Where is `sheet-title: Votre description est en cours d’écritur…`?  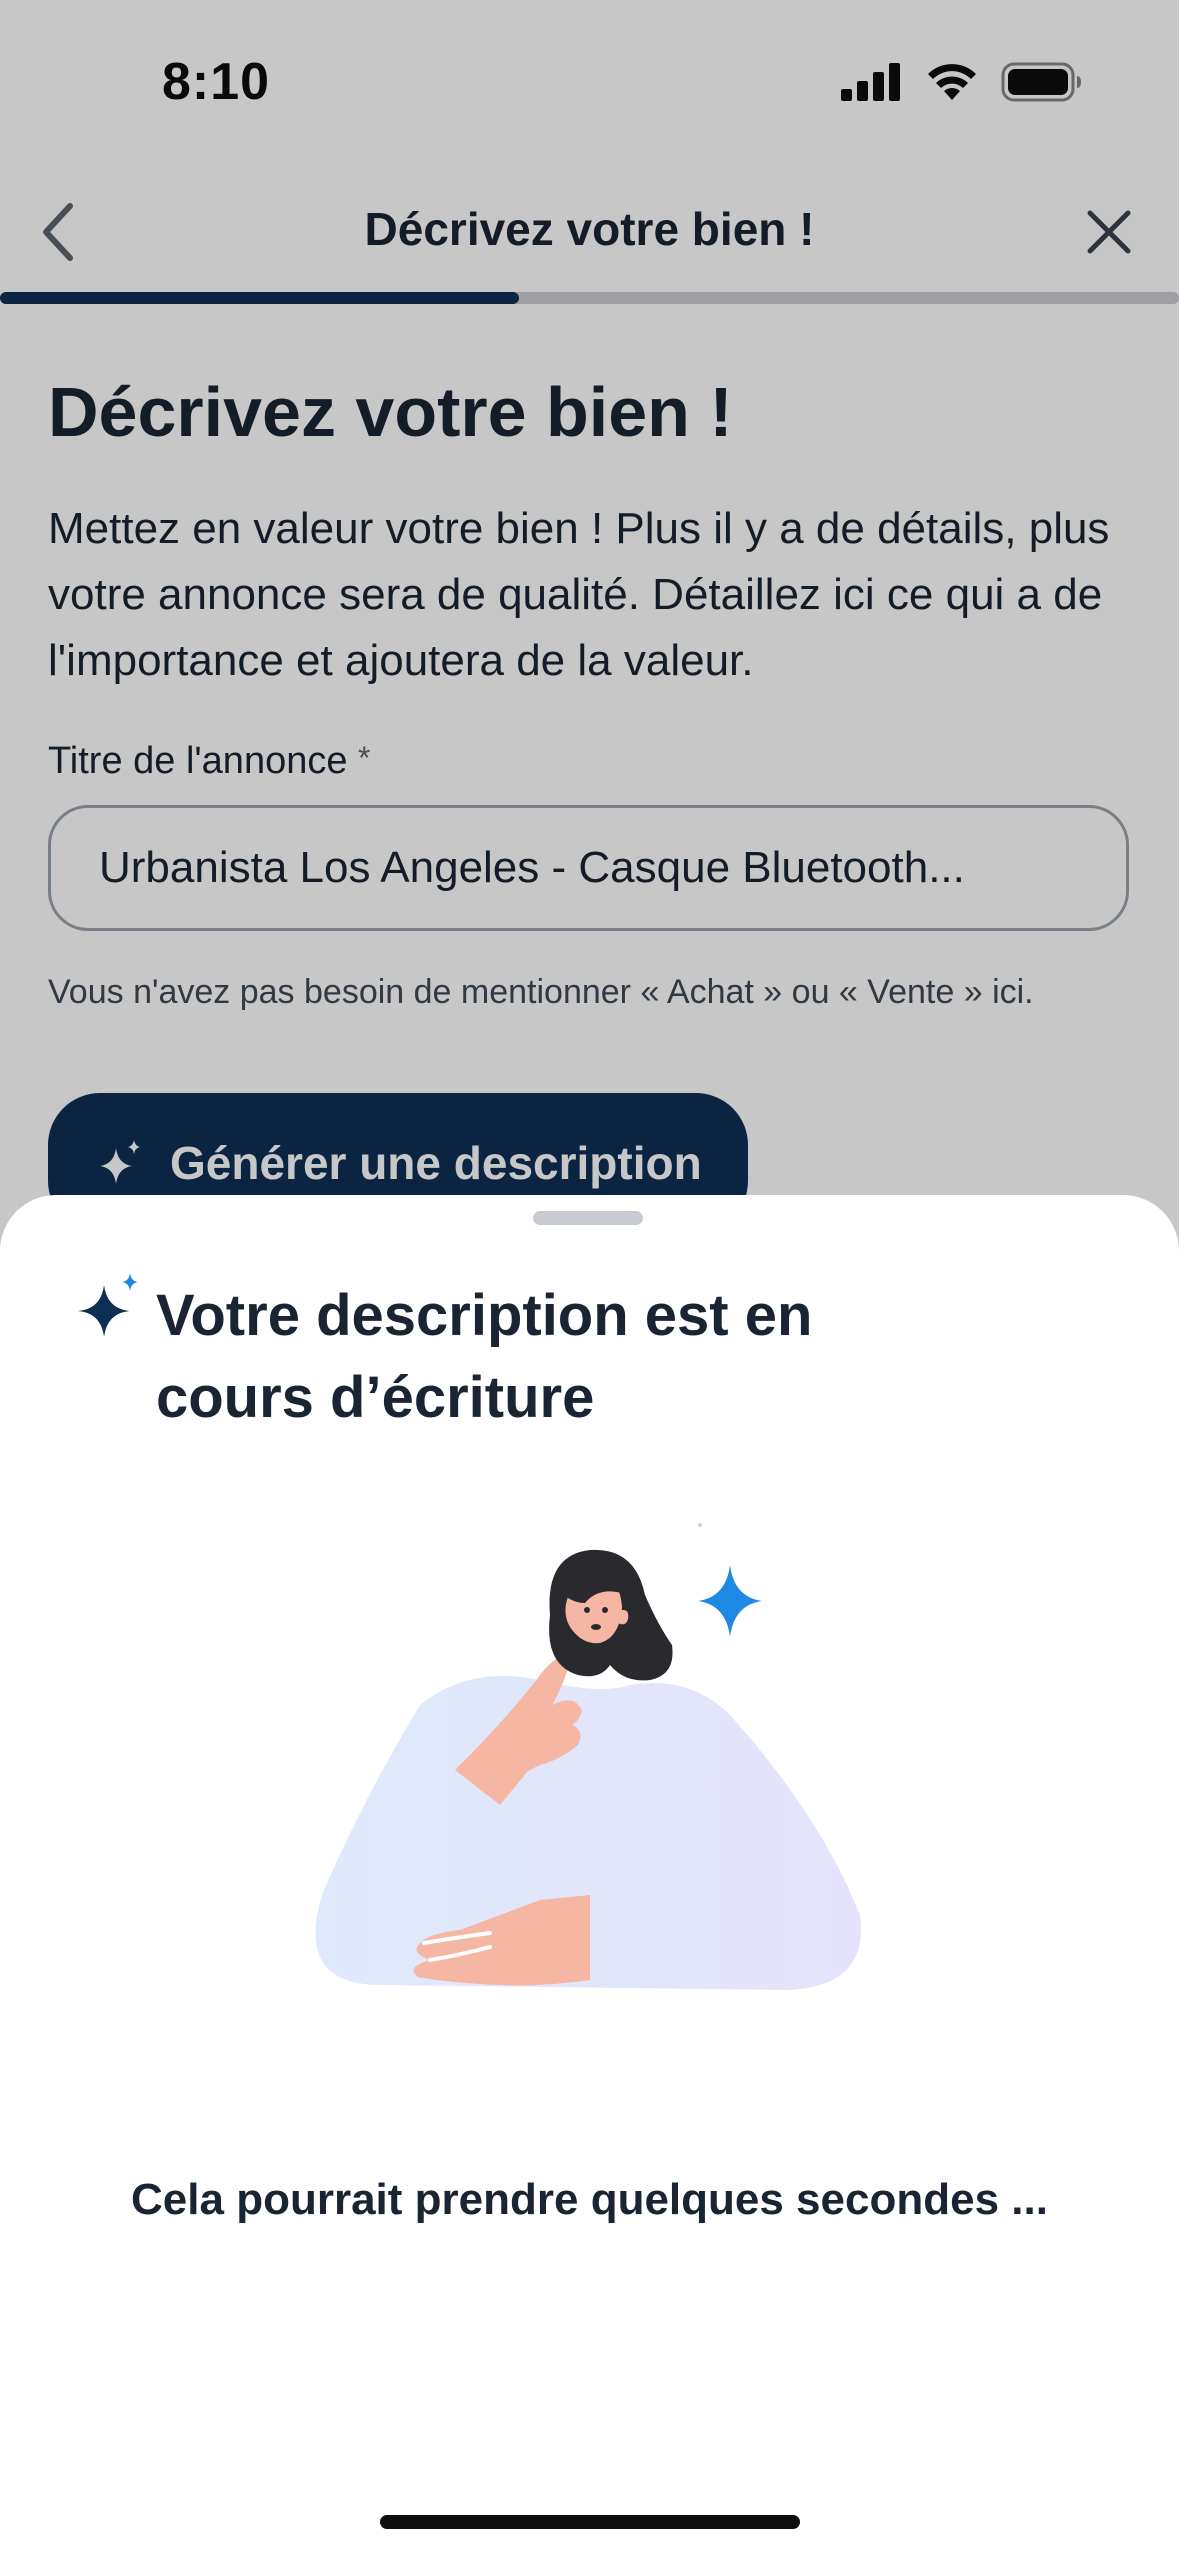 sheet-title: Votre description est en cours d’écritur… is located at coordinates (484, 1356).